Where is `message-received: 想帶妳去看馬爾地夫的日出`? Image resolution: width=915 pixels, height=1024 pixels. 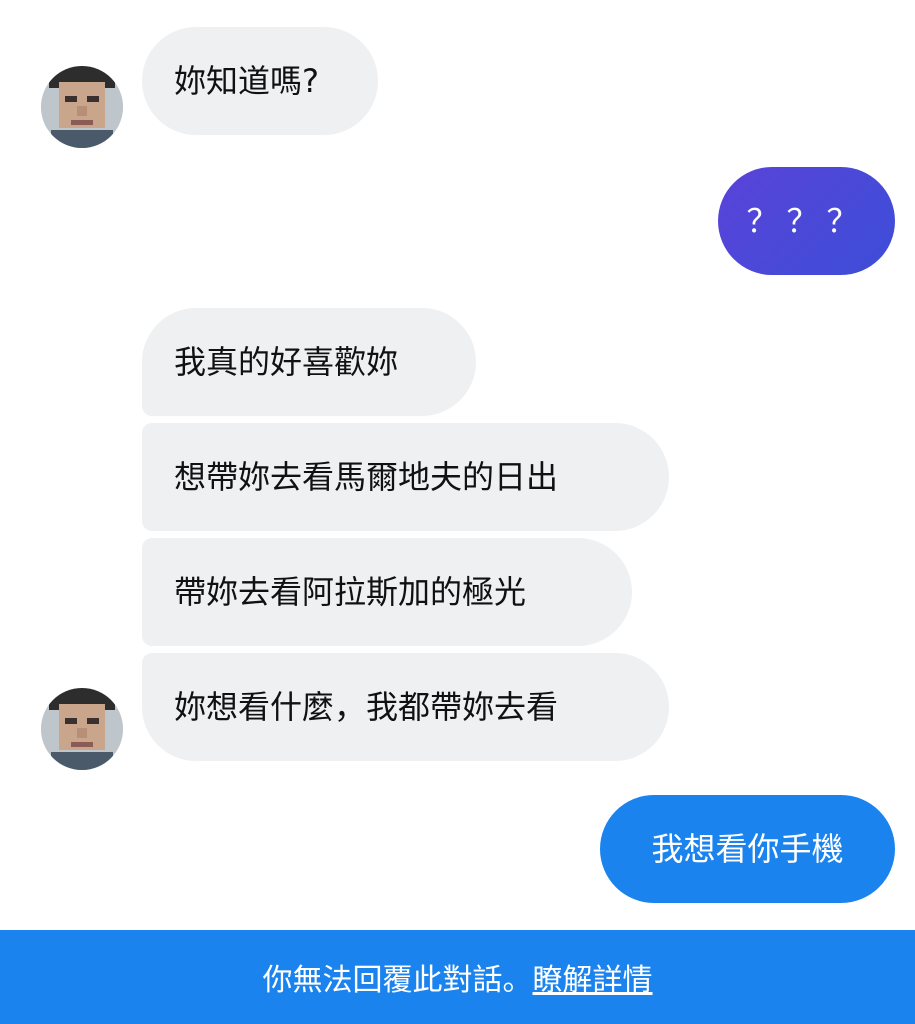 message-received: 想帶妳去看馬爾地夫的日出 is located at coordinates (405, 477).